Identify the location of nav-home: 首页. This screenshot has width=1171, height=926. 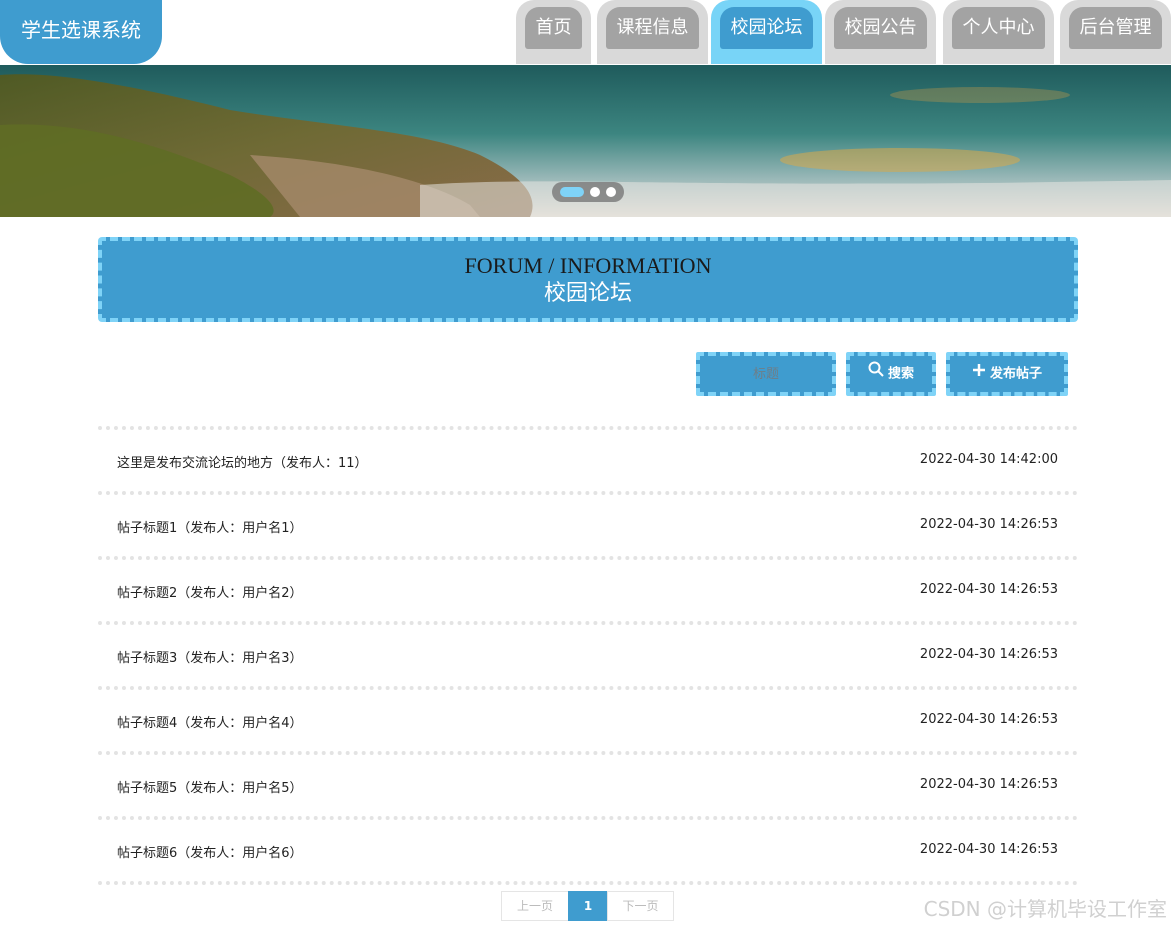
(553, 32).